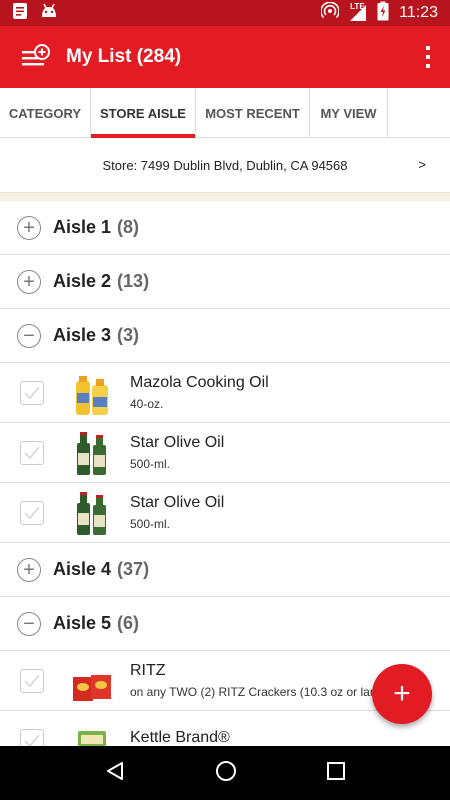 This screenshot has width=450, height=800. What do you see at coordinates (180, 737) in the screenshot?
I see `item-name: Kettle Brand®` at bounding box center [180, 737].